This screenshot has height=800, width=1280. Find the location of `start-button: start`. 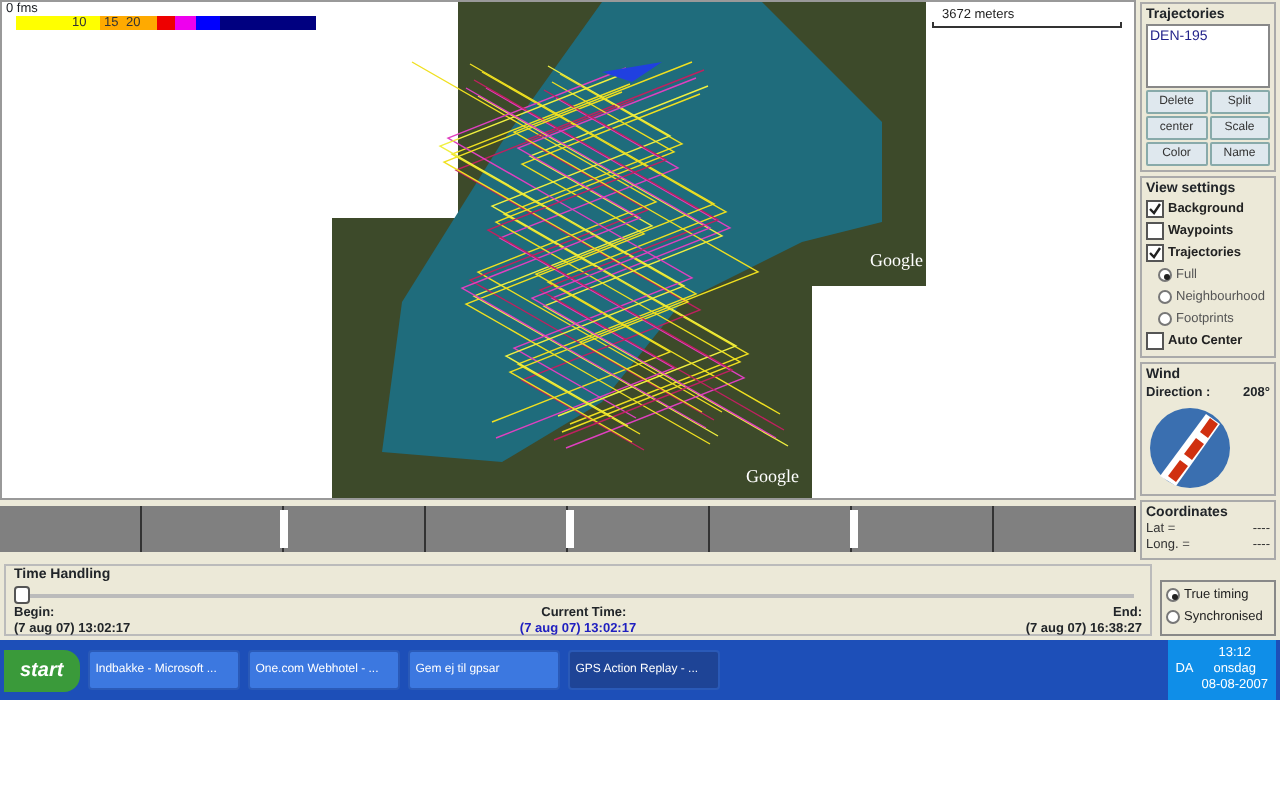

start-button: start is located at coordinates (42, 670).